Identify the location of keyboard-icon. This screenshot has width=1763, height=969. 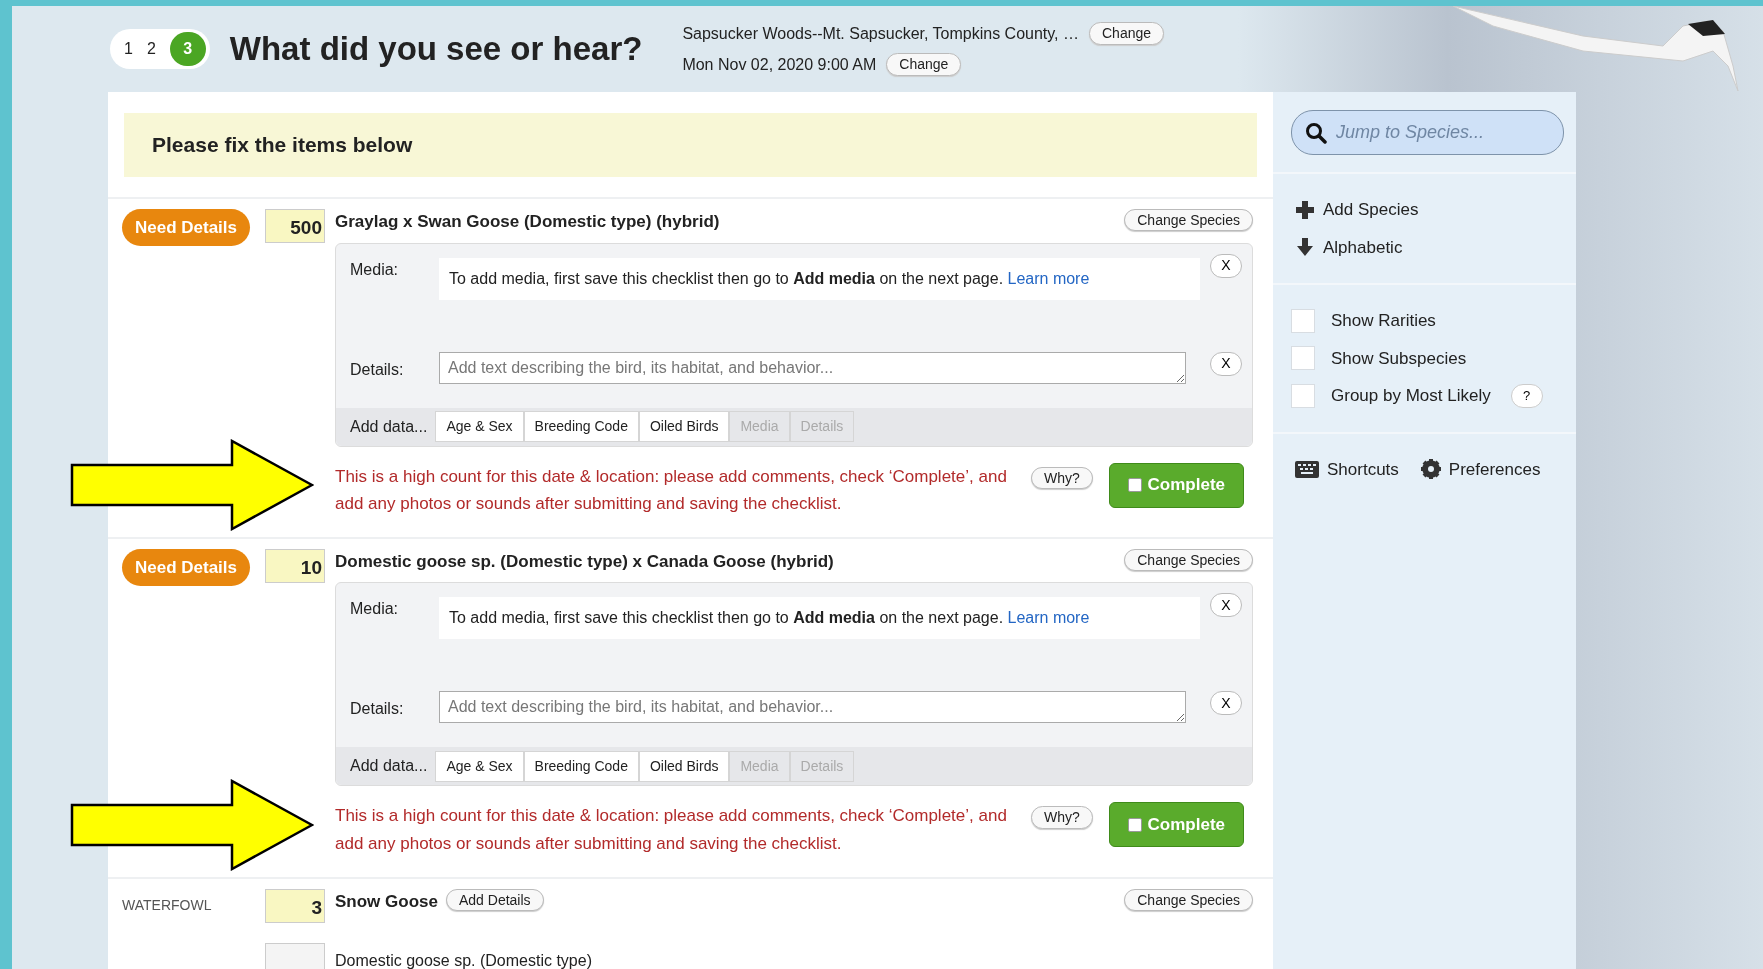
(1307, 469).